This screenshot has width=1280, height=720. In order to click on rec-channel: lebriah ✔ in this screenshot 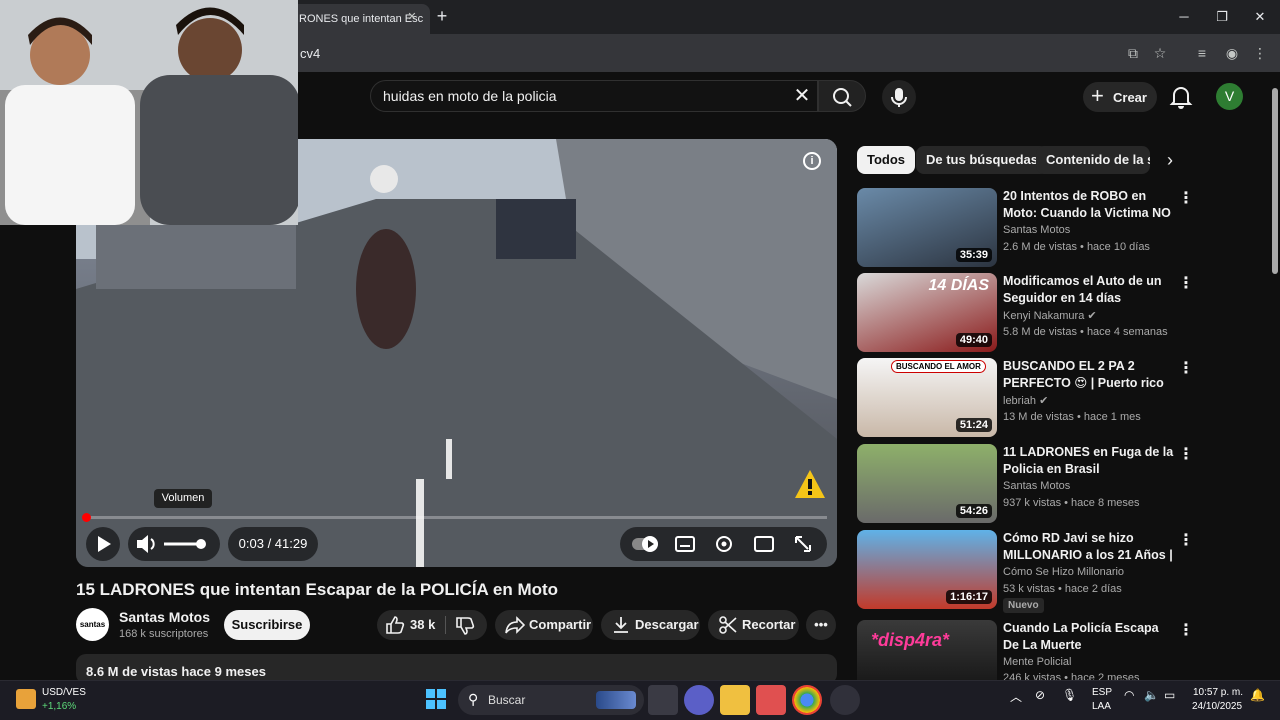, I will do `click(1025, 400)`.